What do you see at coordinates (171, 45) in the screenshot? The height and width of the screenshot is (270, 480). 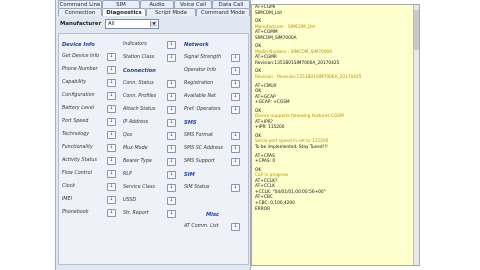 I see `col2-run-button-0: ↓` at bounding box center [171, 45].